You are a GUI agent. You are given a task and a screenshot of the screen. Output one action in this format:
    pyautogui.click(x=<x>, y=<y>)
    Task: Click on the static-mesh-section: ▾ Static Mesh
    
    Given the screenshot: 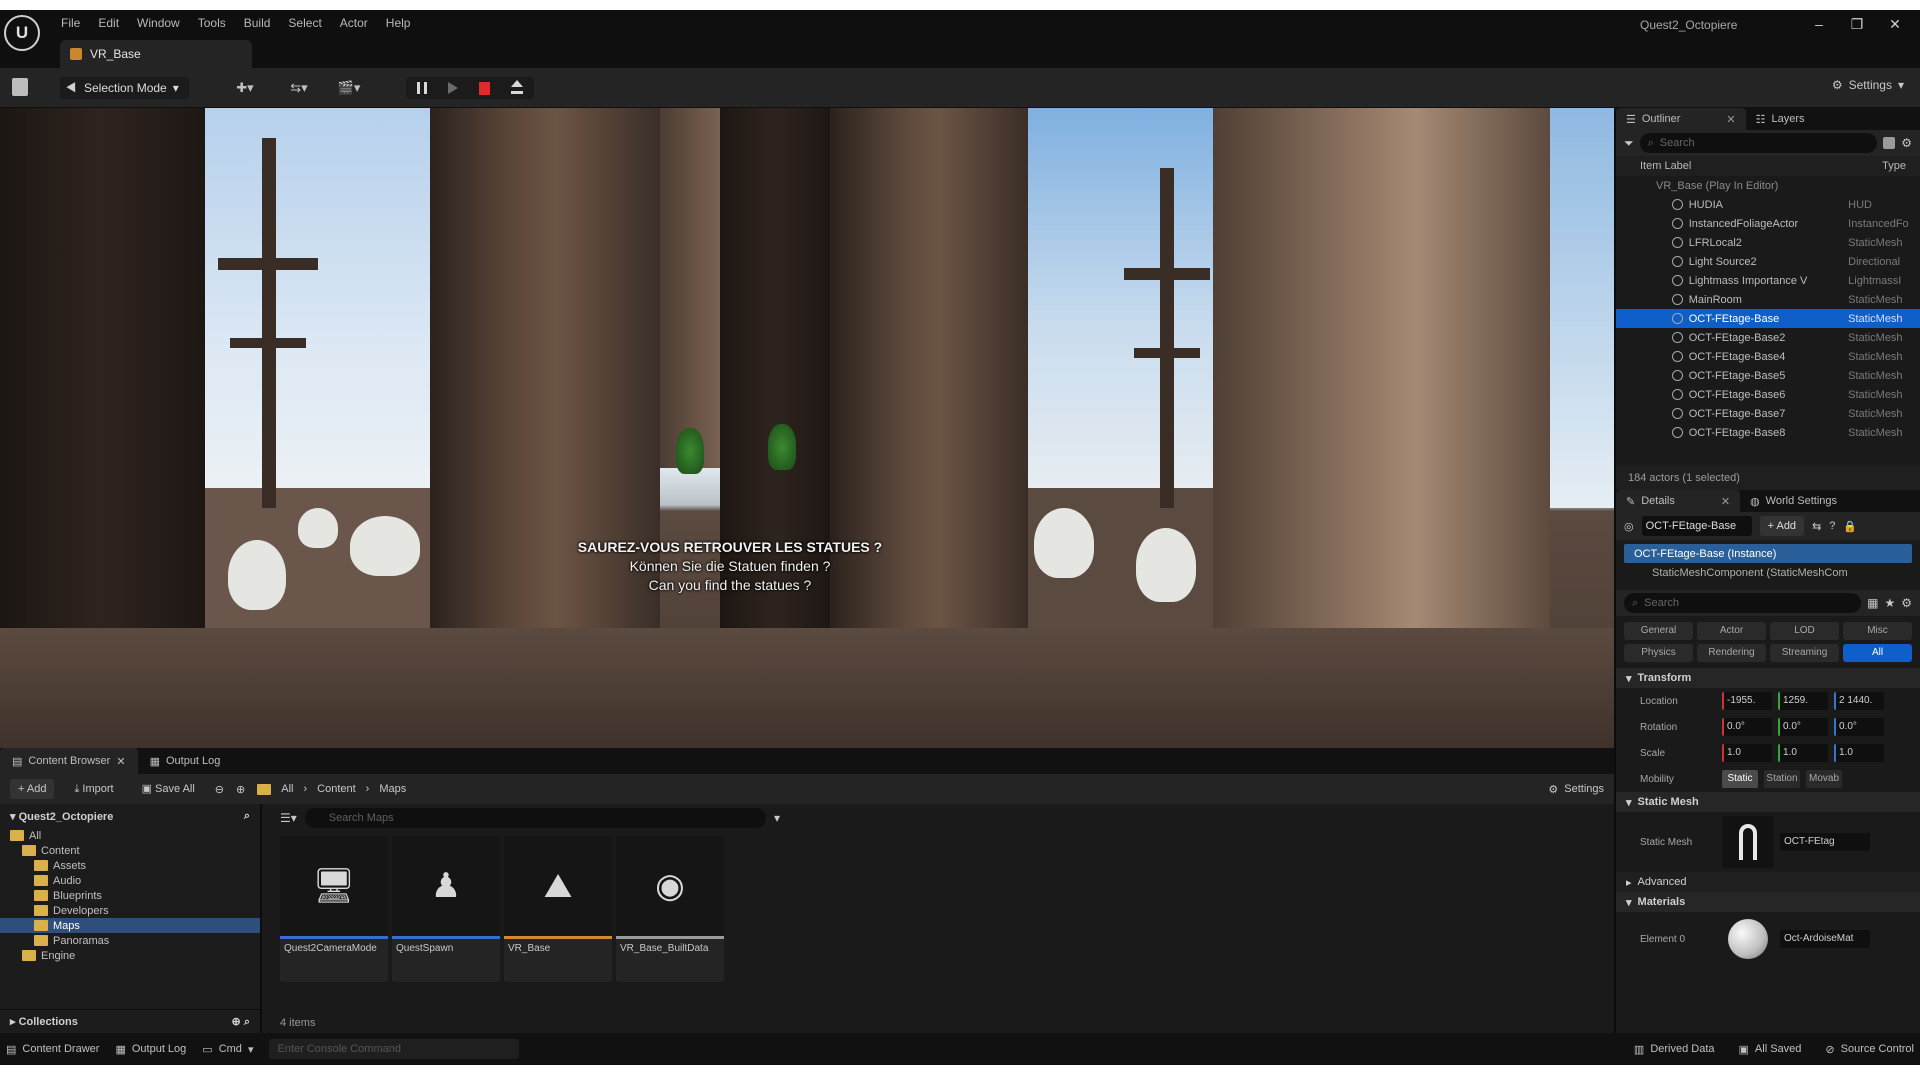 What is the action you would take?
    pyautogui.click(x=1768, y=802)
    